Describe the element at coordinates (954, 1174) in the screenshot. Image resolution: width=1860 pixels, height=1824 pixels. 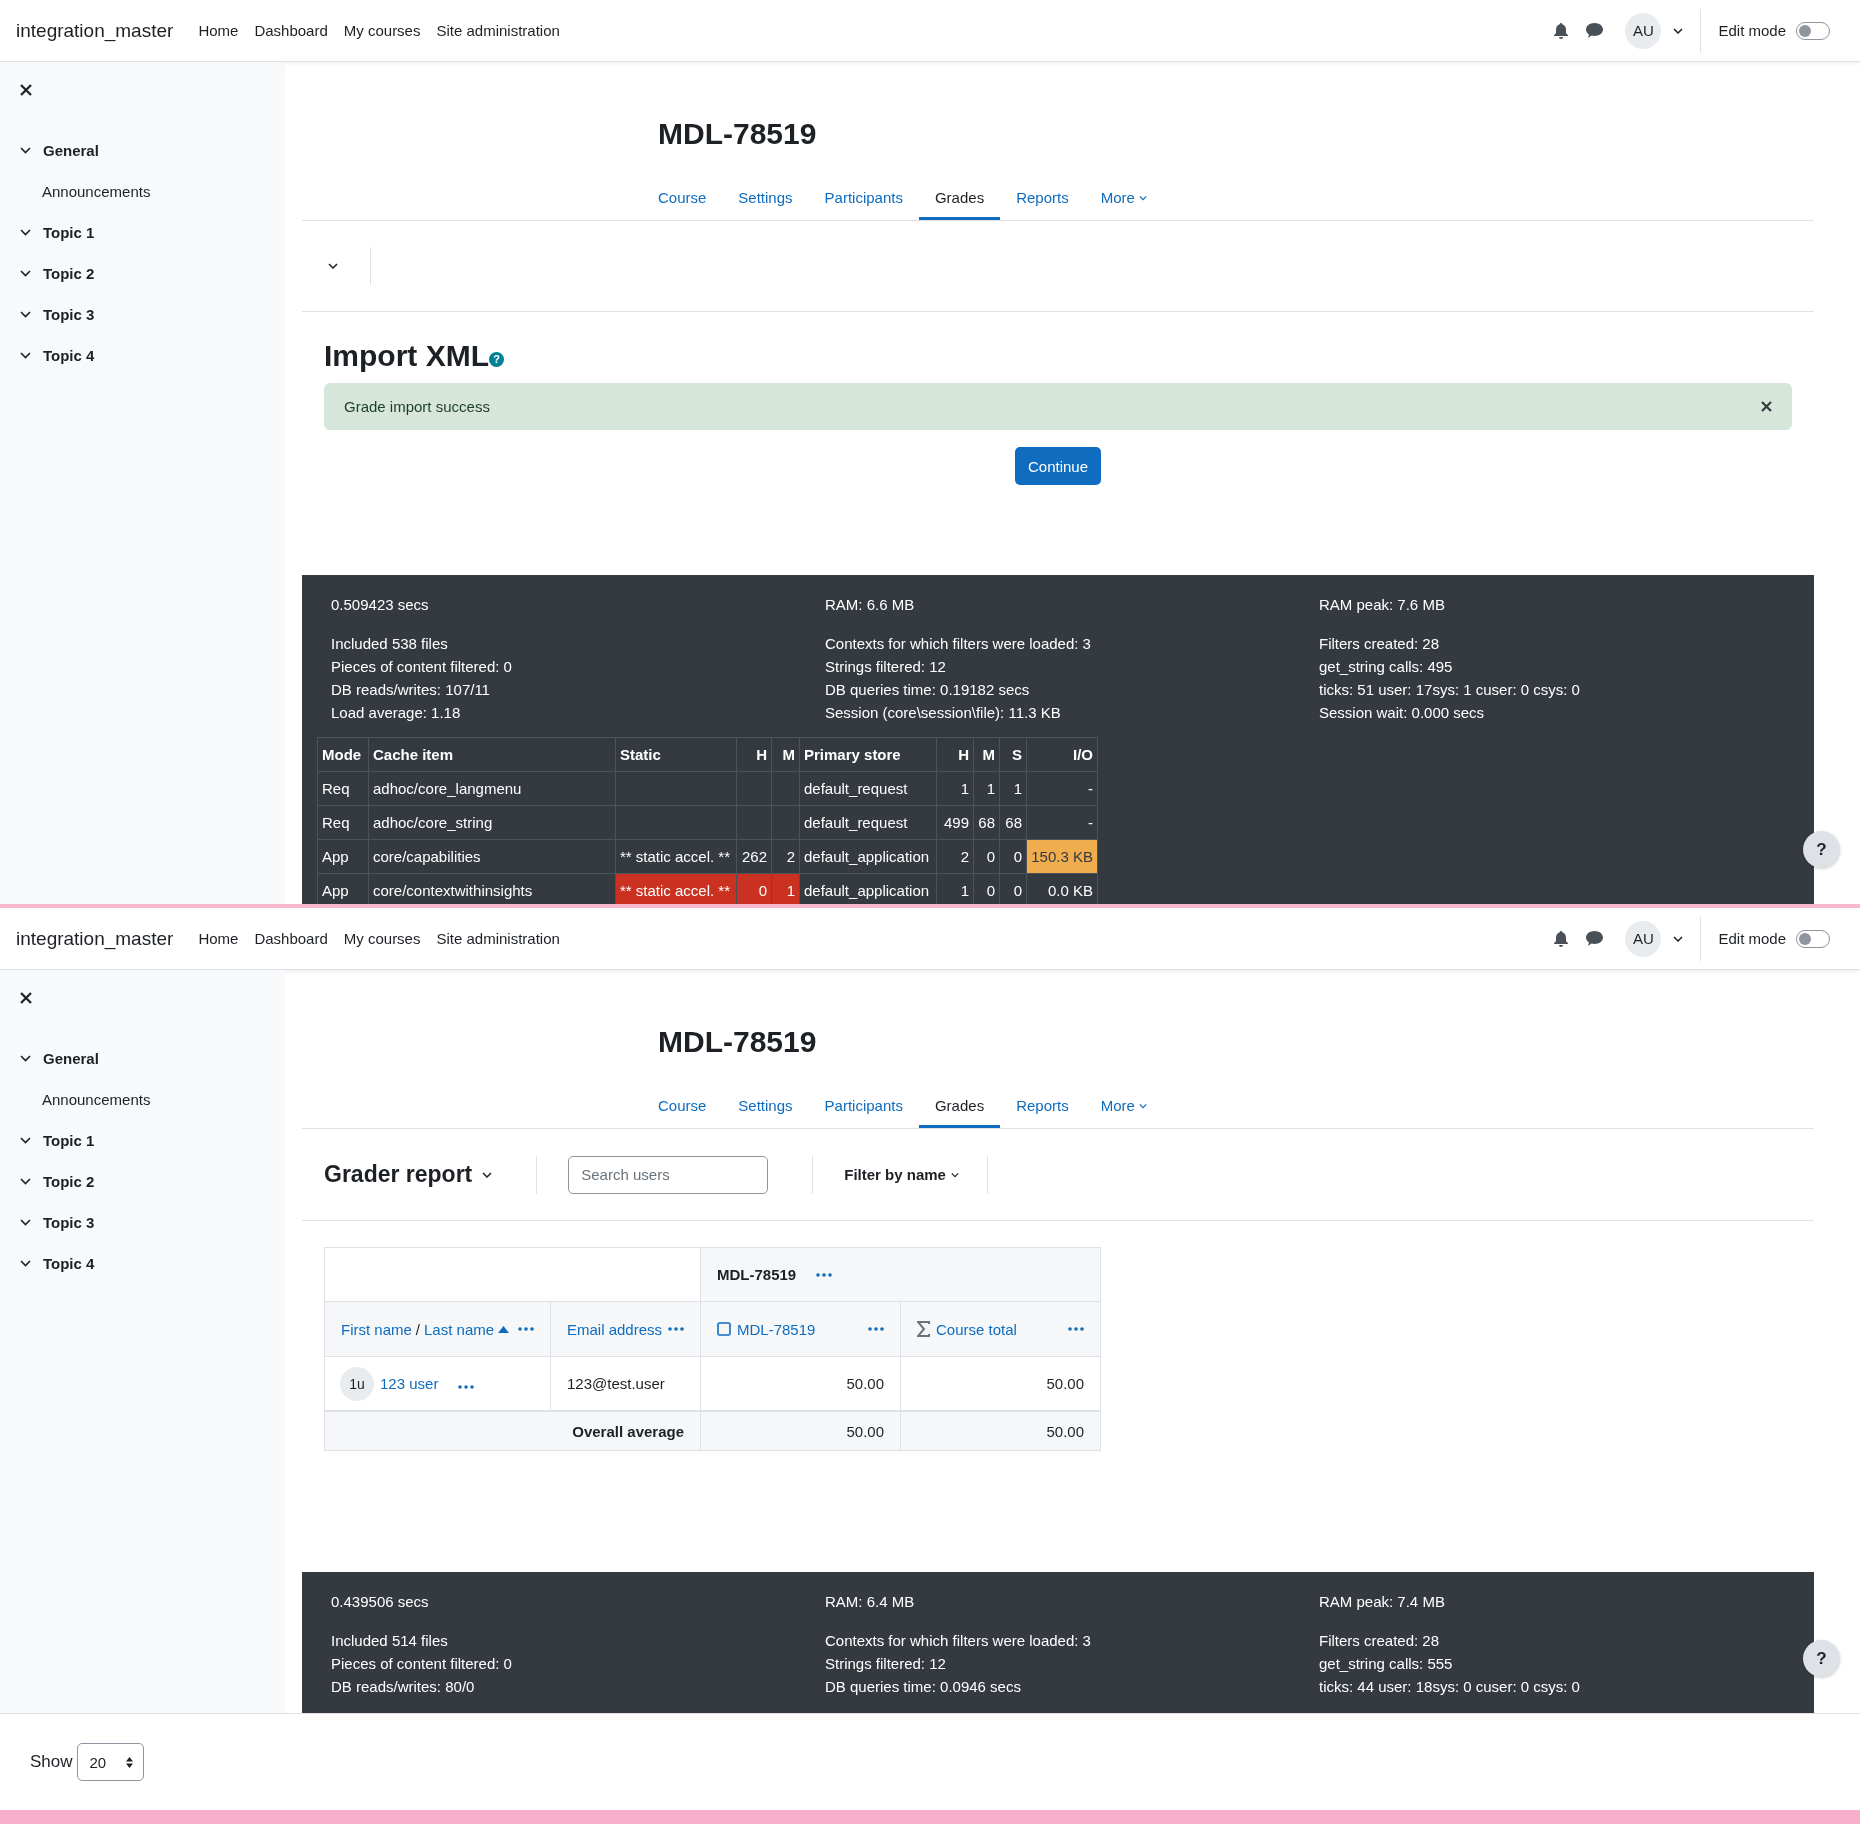
I see `caret-icon` at that location.